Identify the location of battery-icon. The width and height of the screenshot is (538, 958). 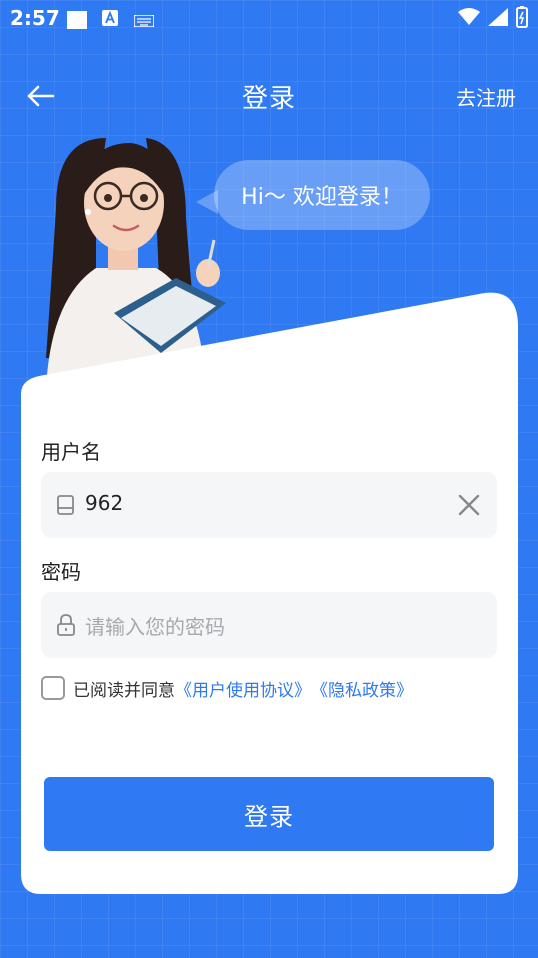
(522, 19).